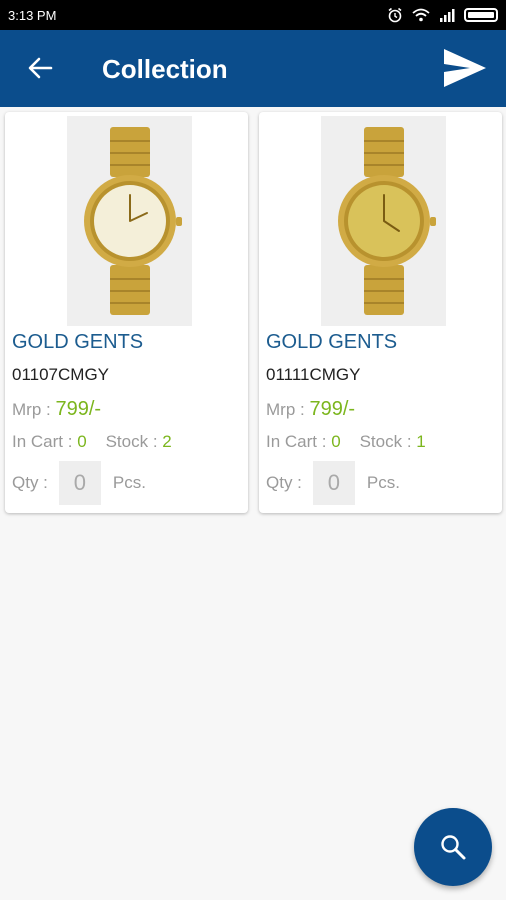  What do you see at coordinates (253, 68) in the screenshot?
I see `app-bar: Collection` at bounding box center [253, 68].